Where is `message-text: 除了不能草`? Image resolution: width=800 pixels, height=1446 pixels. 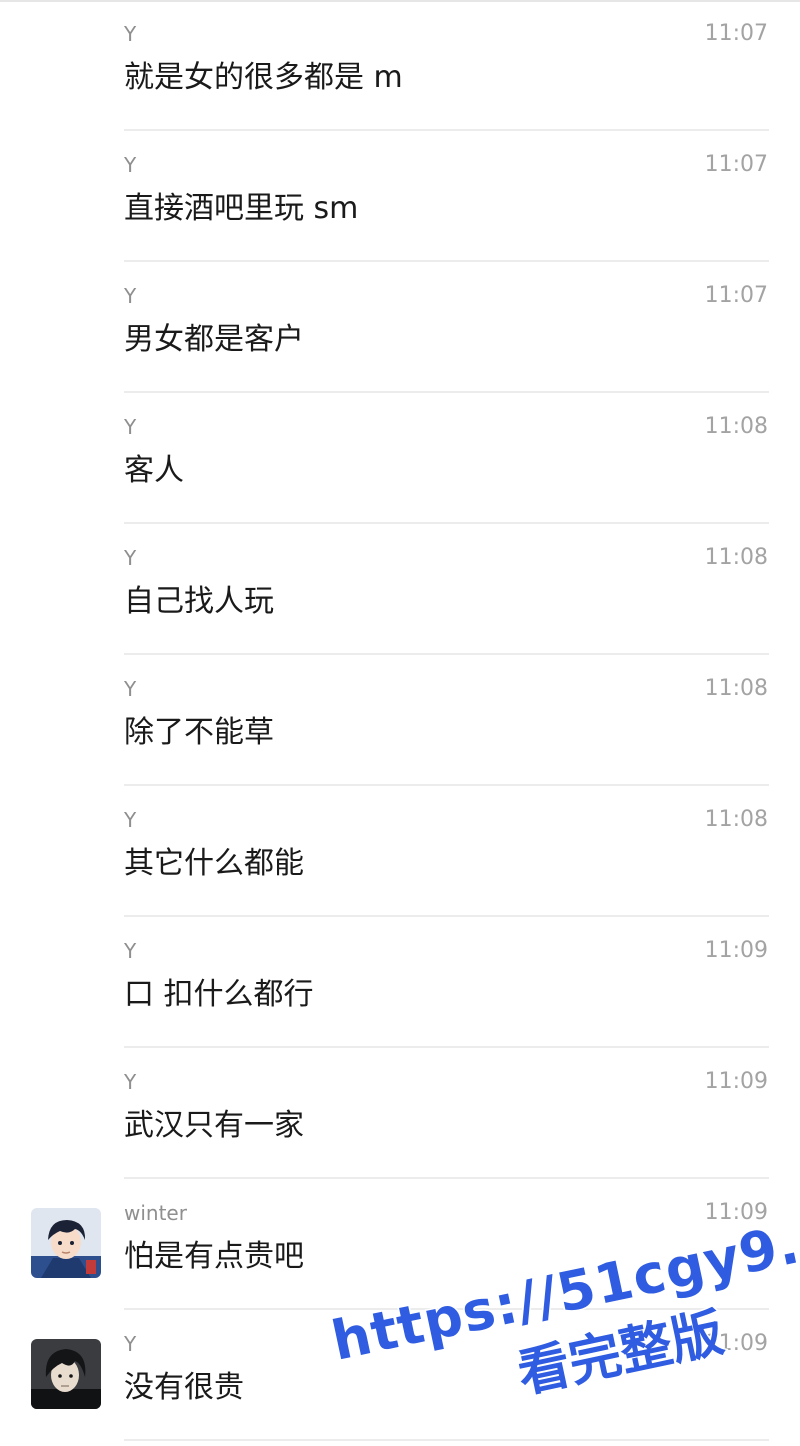
message-text: 除了不能草 is located at coordinates (199, 732).